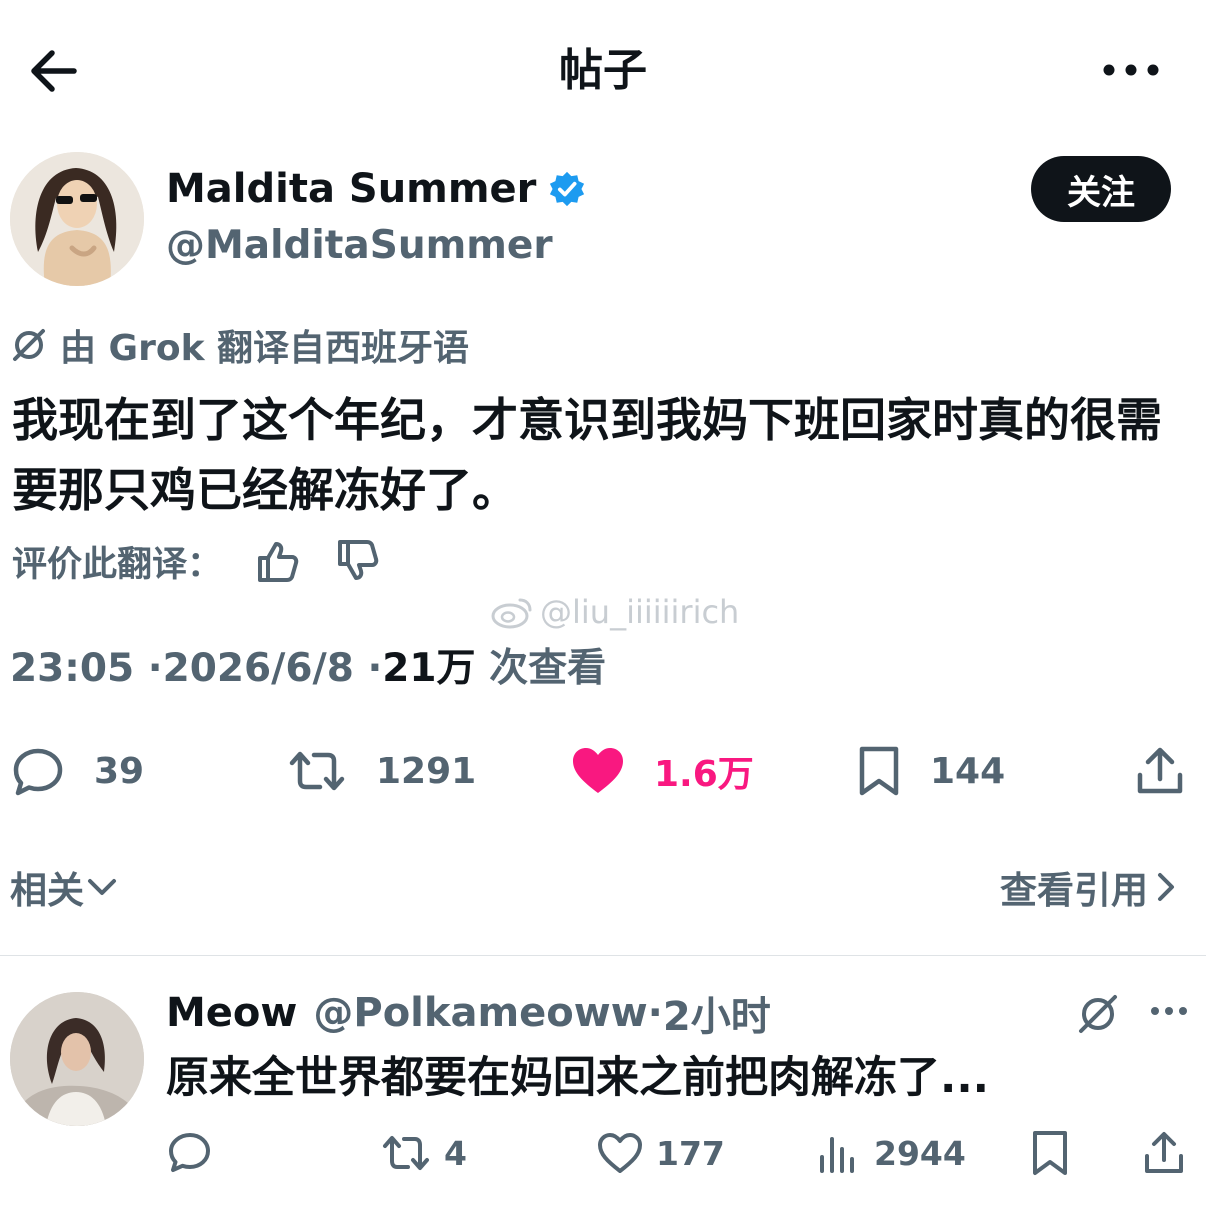 This screenshot has width=1206, height=1219. I want to click on post-date: 2026/6/8, so click(258, 668).